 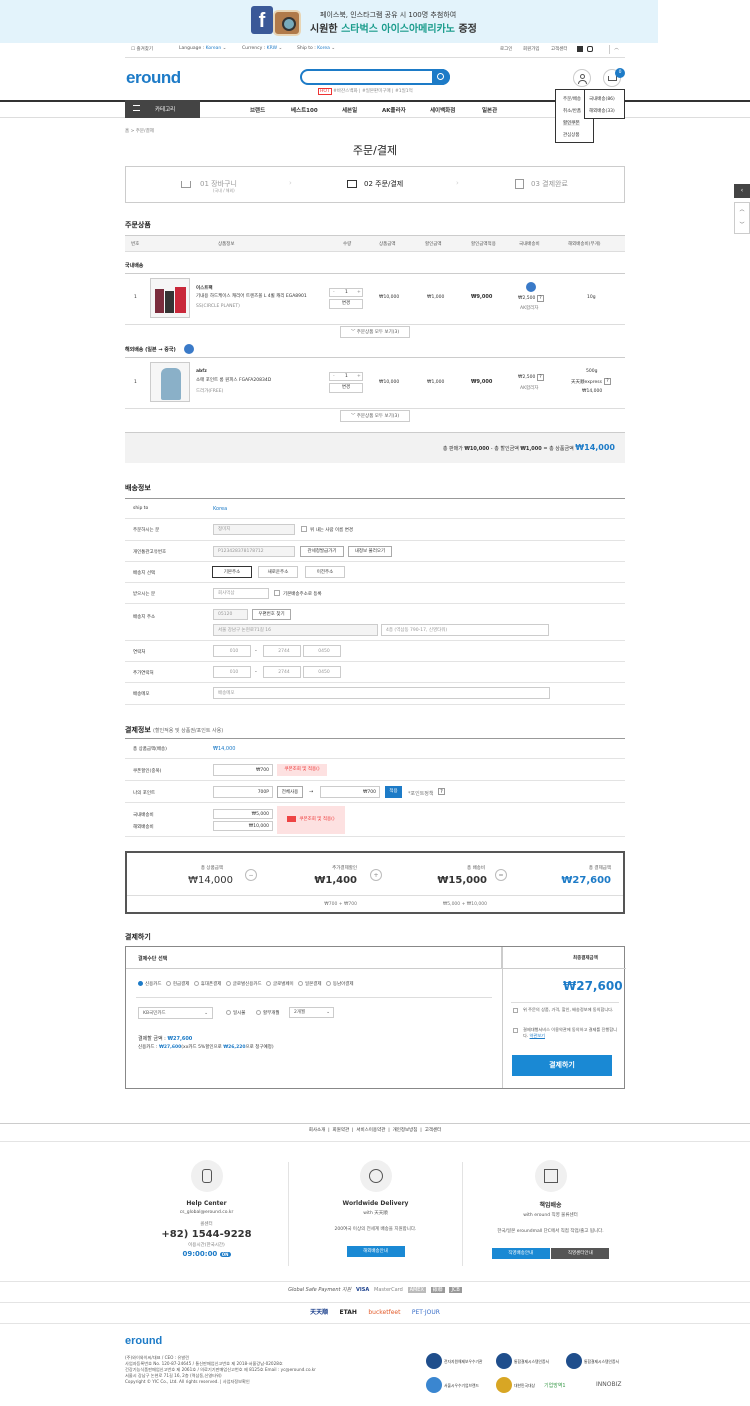 I want to click on dropdown-item: 할인쿠폰, so click(x=571, y=123).